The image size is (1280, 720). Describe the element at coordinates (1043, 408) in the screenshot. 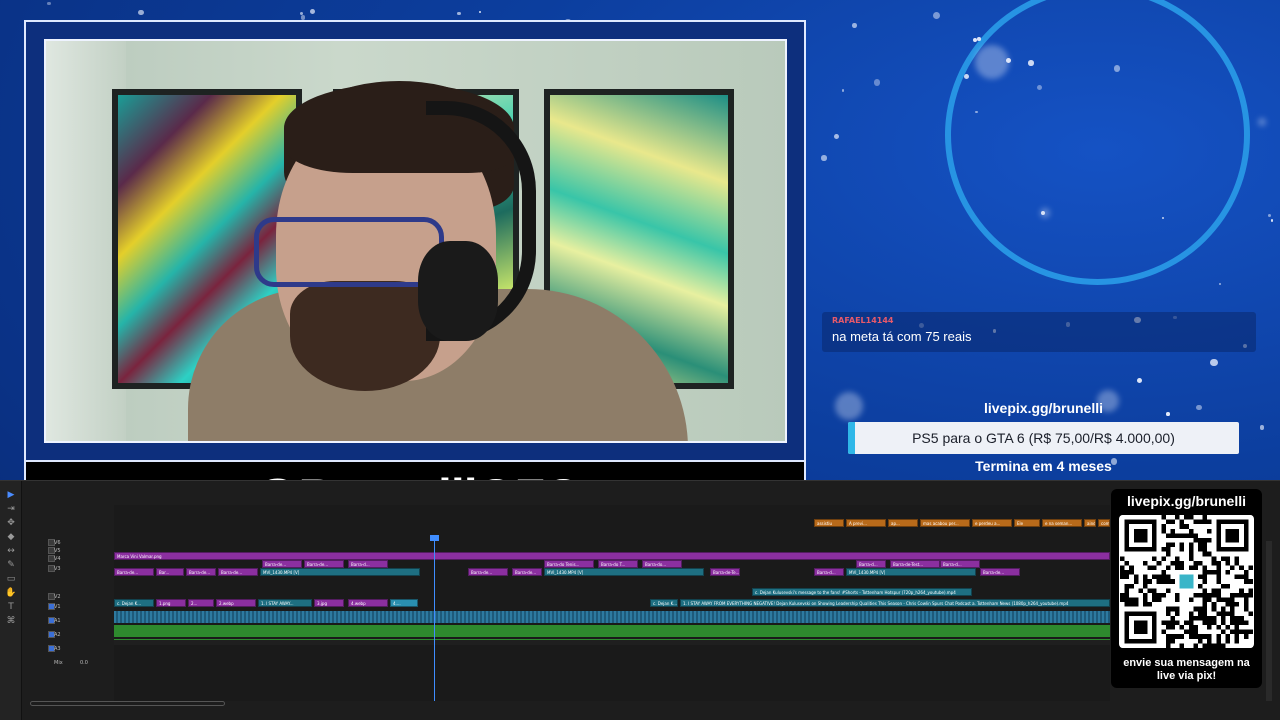

I see `goal-url: livepix.gg/brunelli` at that location.